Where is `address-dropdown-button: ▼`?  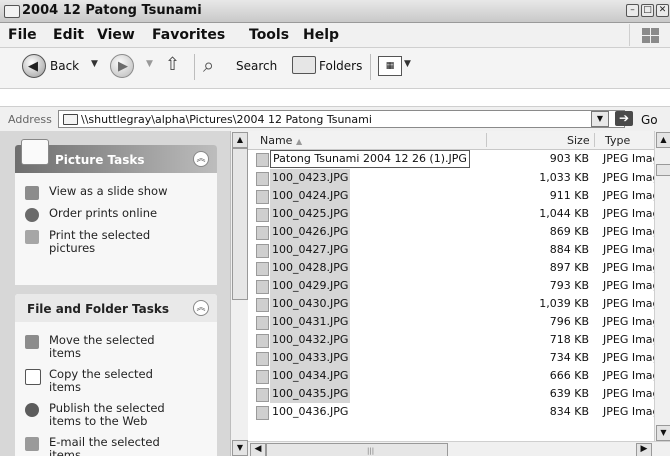
address-dropdown-button: ▼ is located at coordinates (600, 119).